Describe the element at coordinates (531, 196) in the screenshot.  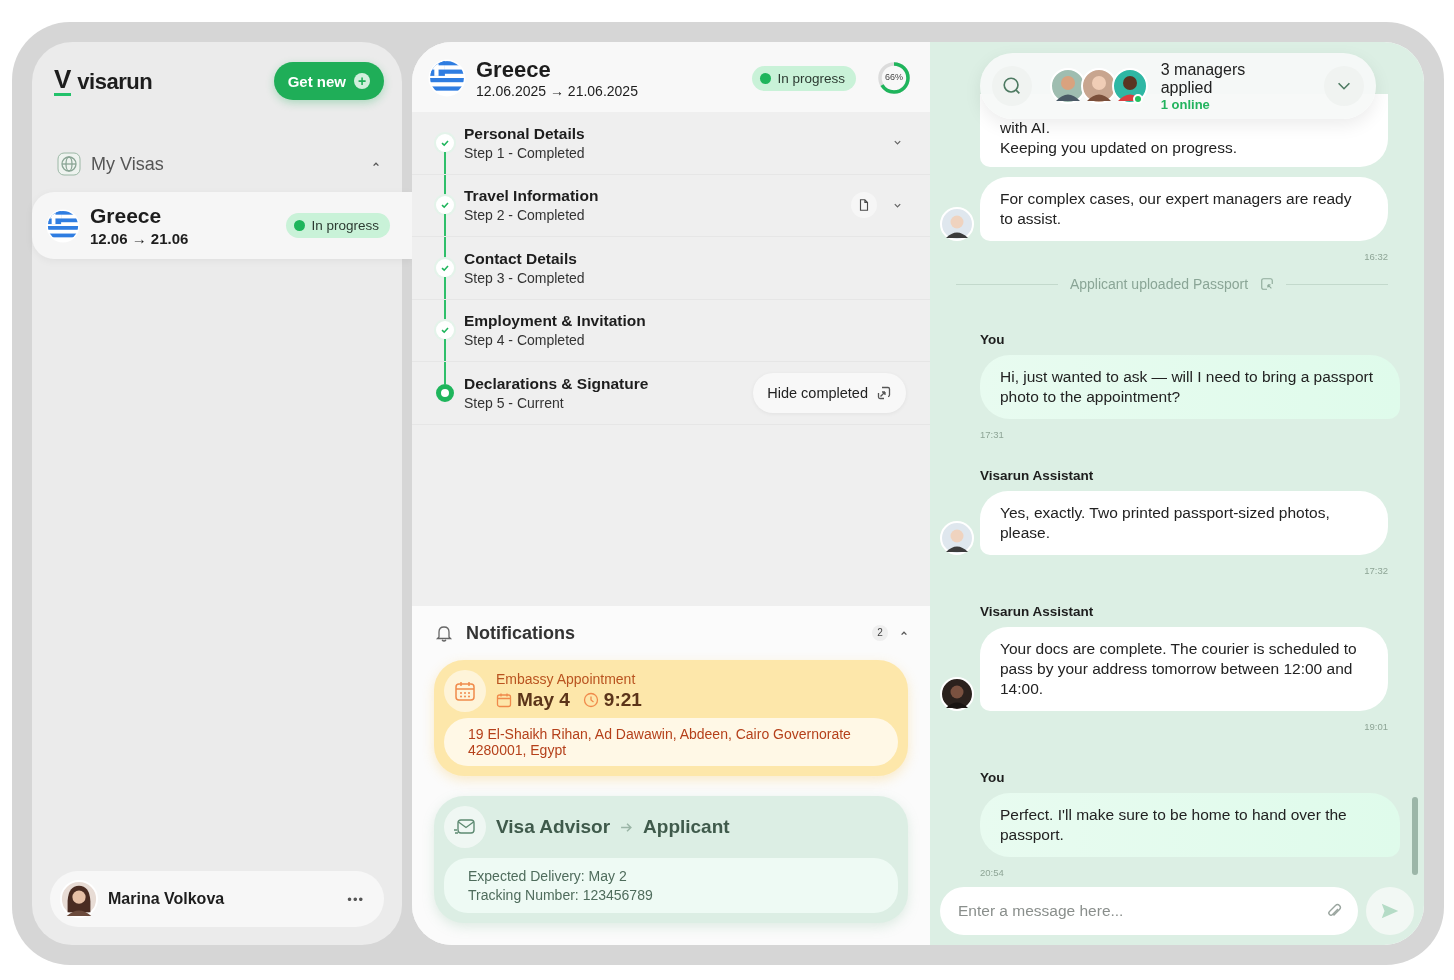
I see `step-title: Travel Information` at that location.